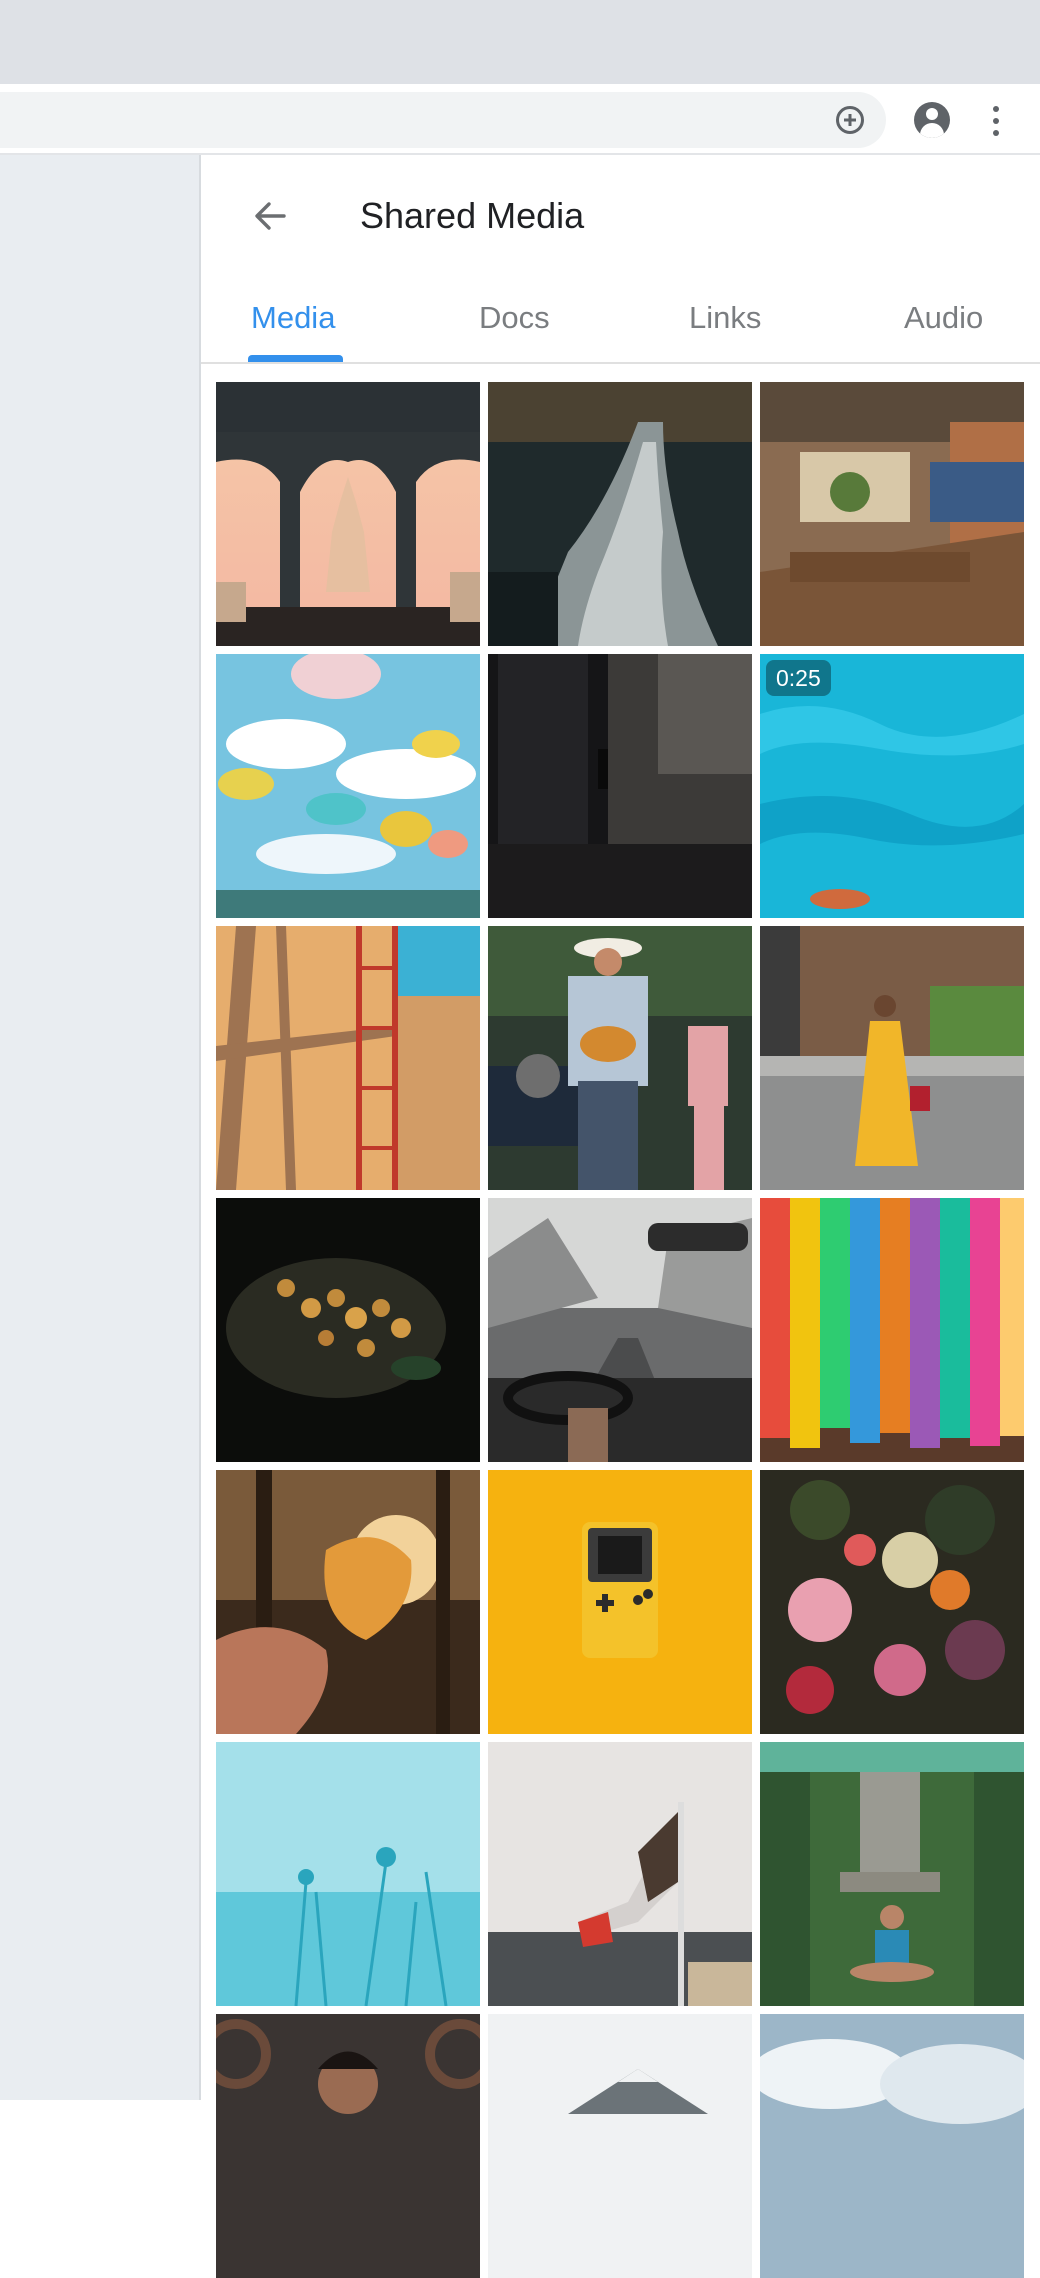  What do you see at coordinates (725, 318) in the screenshot?
I see `tab-links: Links` at bounding box center [725, 318].